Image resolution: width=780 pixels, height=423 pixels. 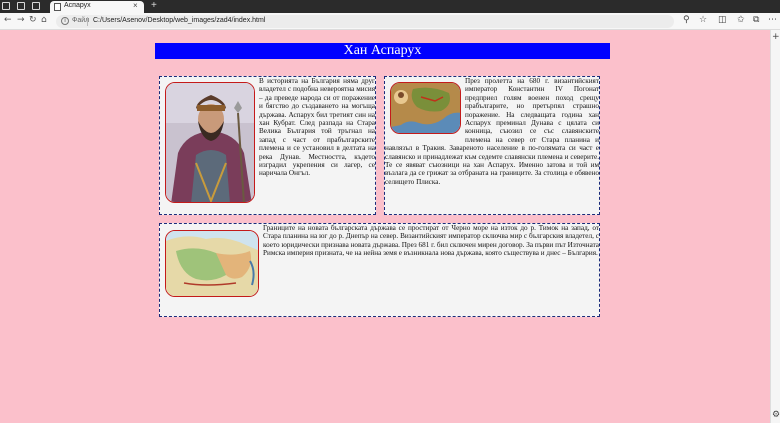 What do you see at coordinates (21, 20) in the screenshot?
I see `forward-button: →` at bounding box center [21, 20].